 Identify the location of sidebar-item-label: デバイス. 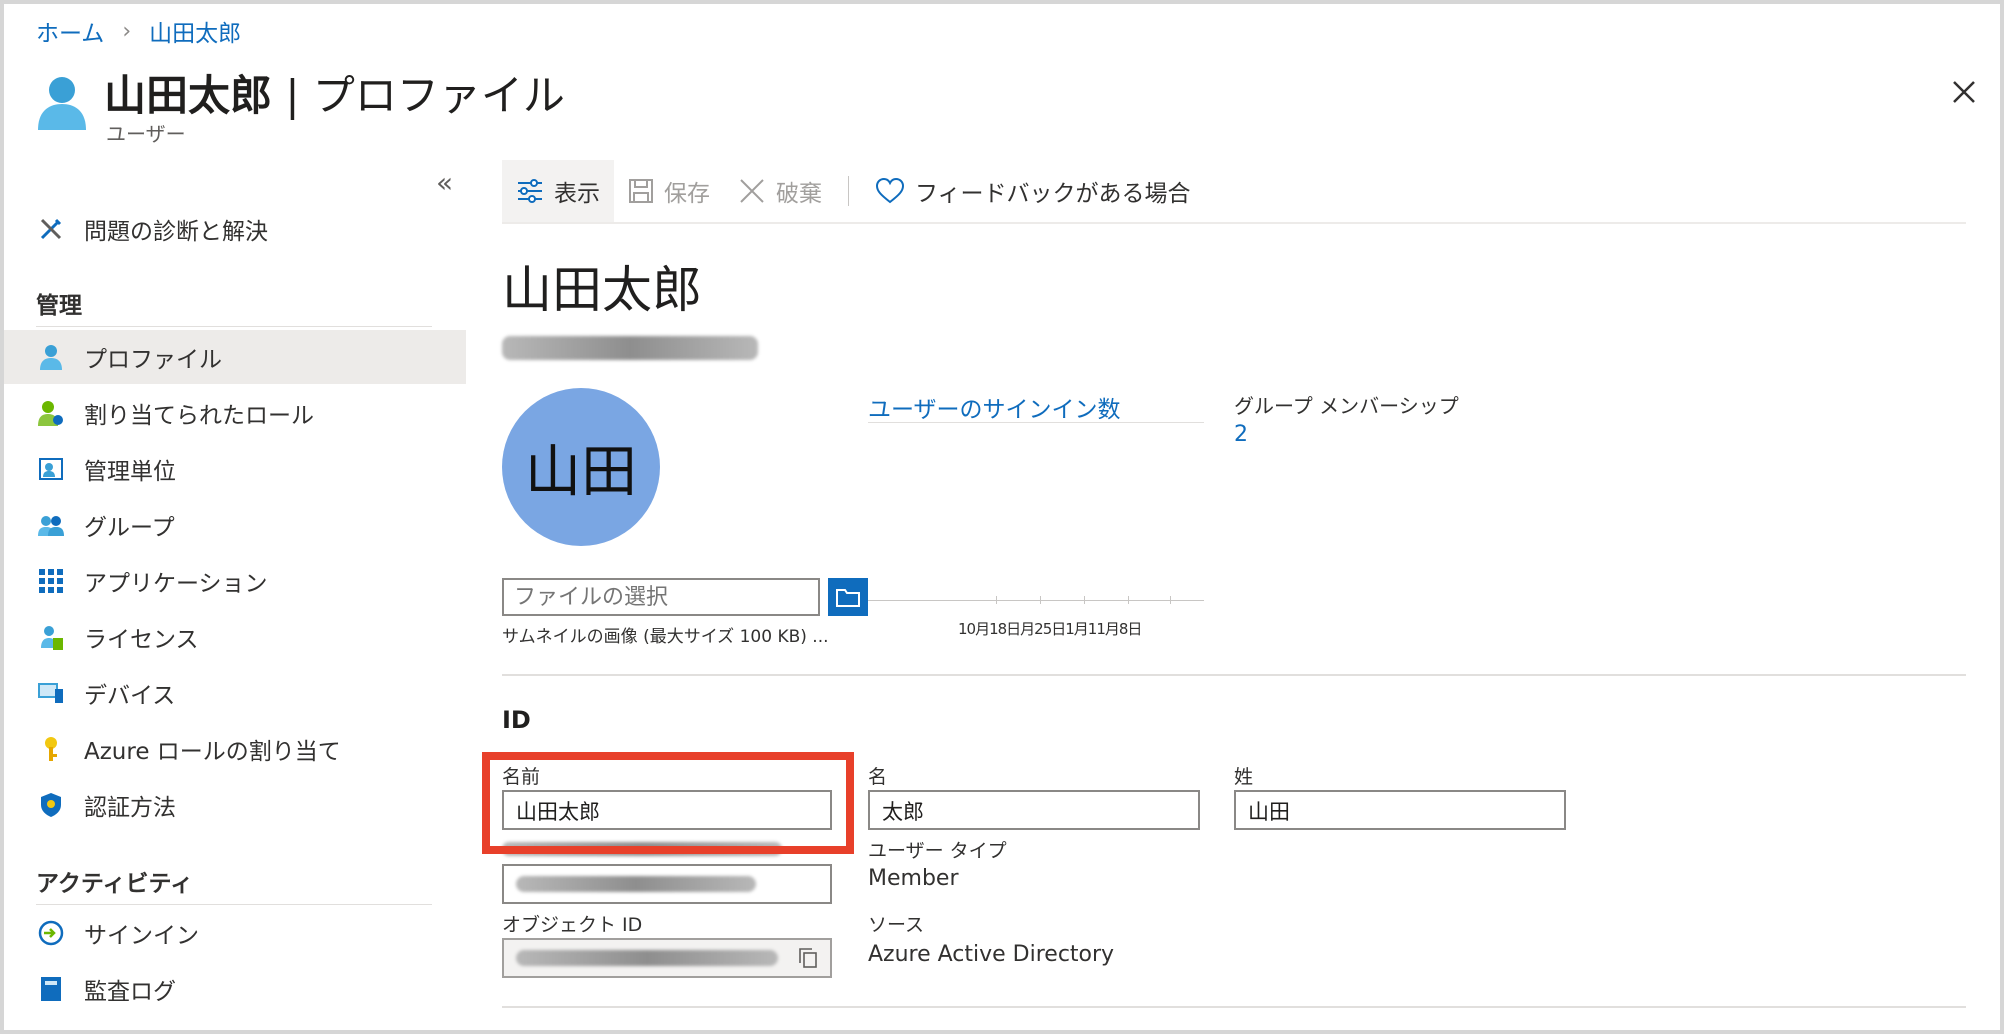
(130, 696).